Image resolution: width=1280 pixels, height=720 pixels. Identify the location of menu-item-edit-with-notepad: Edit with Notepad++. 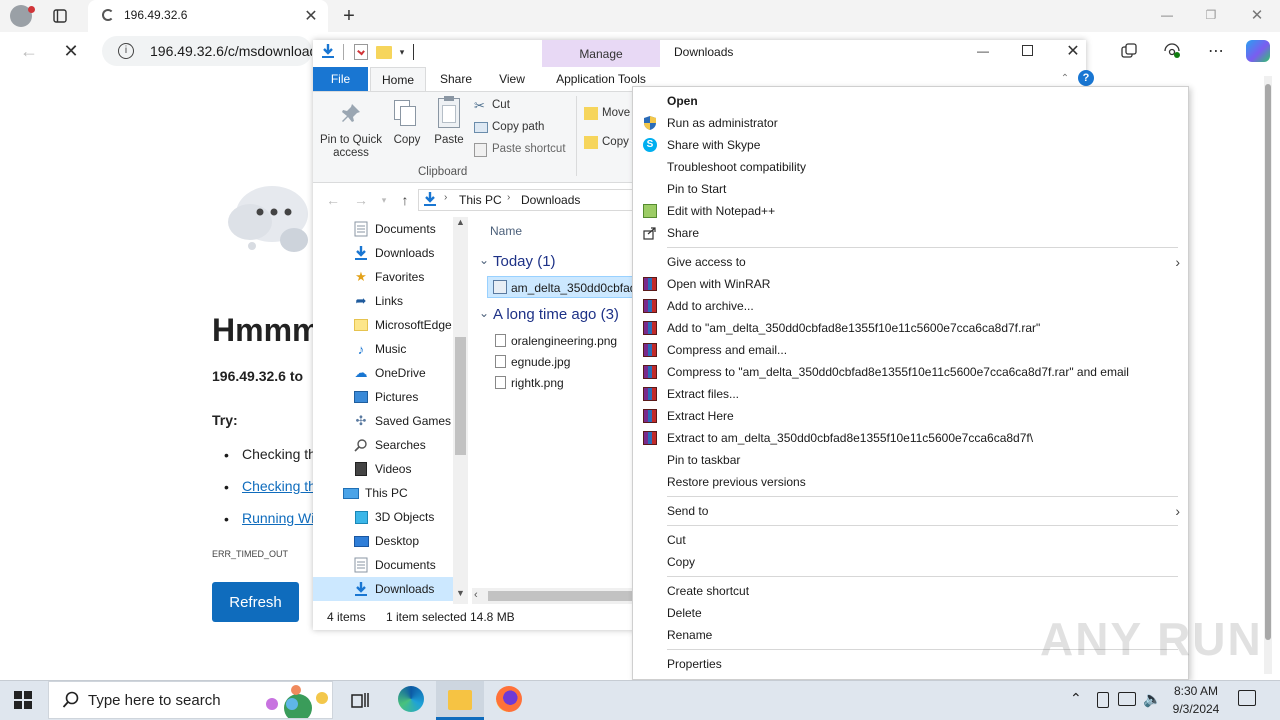
(910, 211).